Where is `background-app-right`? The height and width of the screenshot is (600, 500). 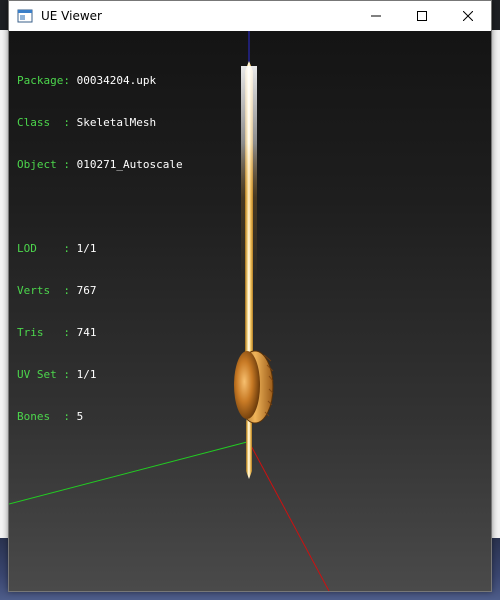
background-app-right is located at coordinates (496, 315).